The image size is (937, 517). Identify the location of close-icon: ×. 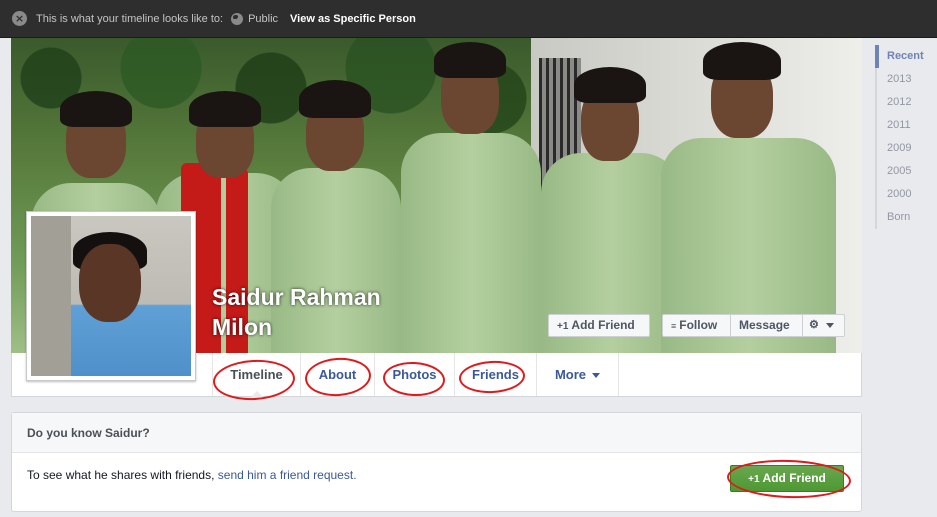
(19, 18).